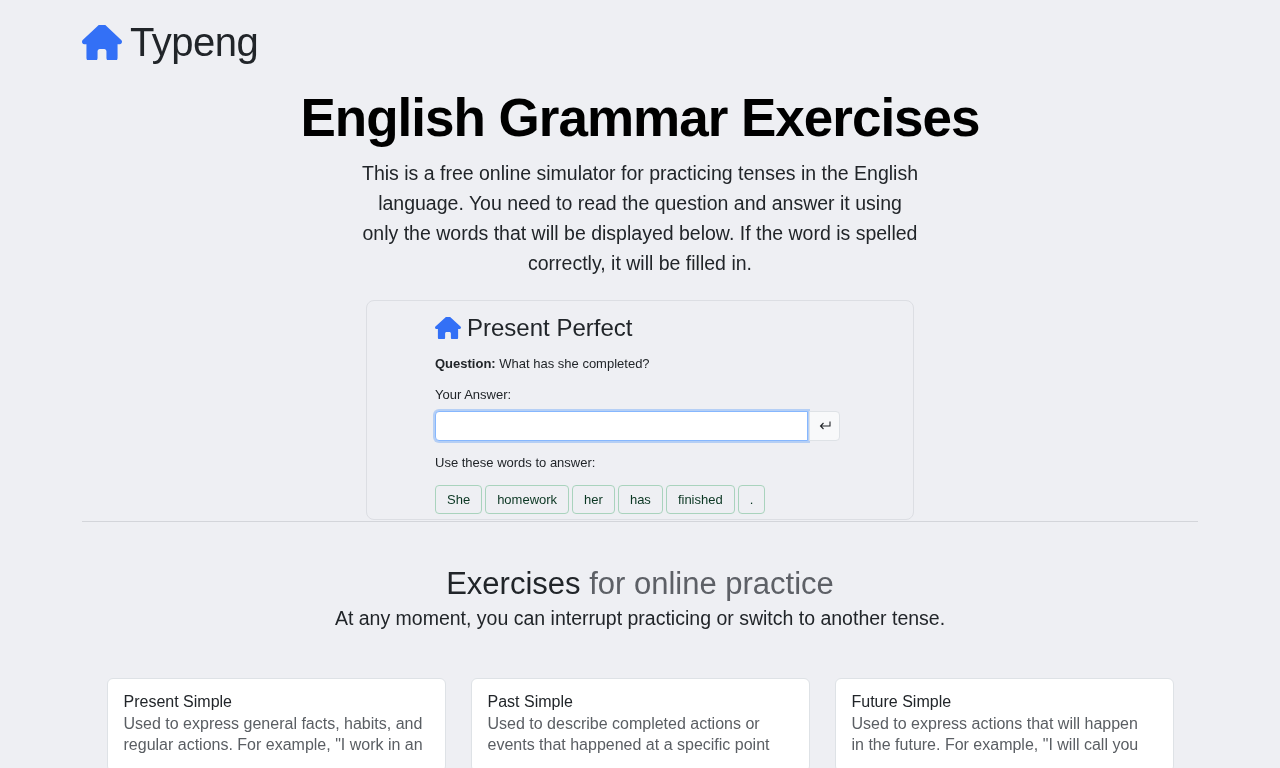  Describe the element at coordinates (711, 583) in the screenshot. I see `section-title-accent: for online practice` at that location.